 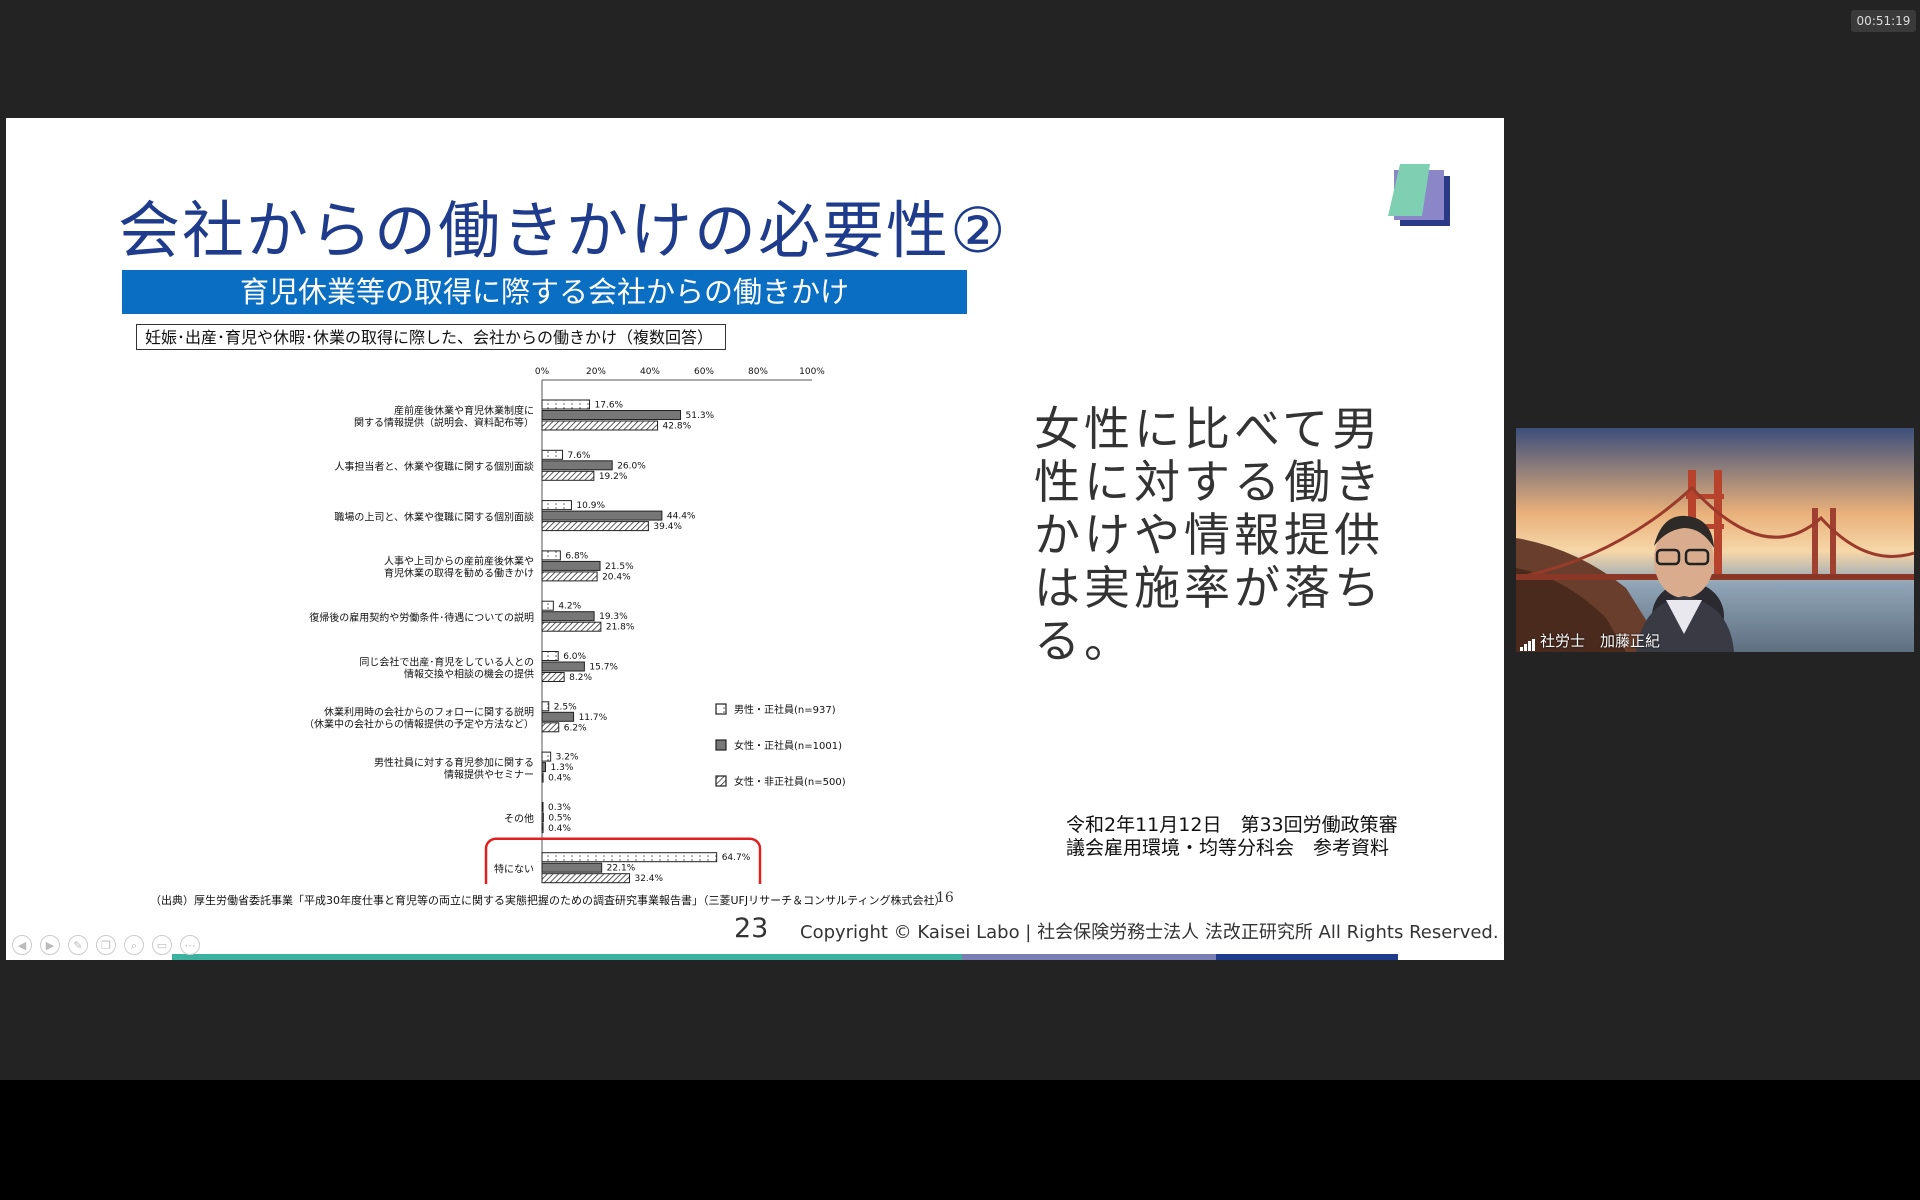 What do you see at coordinates (575, 728) in the screenshot?
I see `data-label: 6.2%` at bounding box center [575, 728].